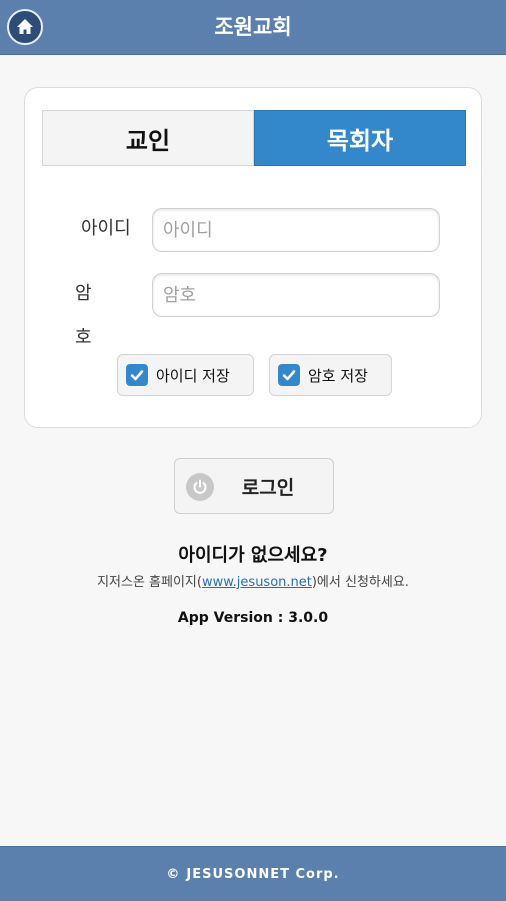 The height and width of the screenshot is (901, 506). What do you see at coordinates (257, 582) in the screenshot?
I see `homepage-link: www.jesuson.net` at bounding box center [257, 582].